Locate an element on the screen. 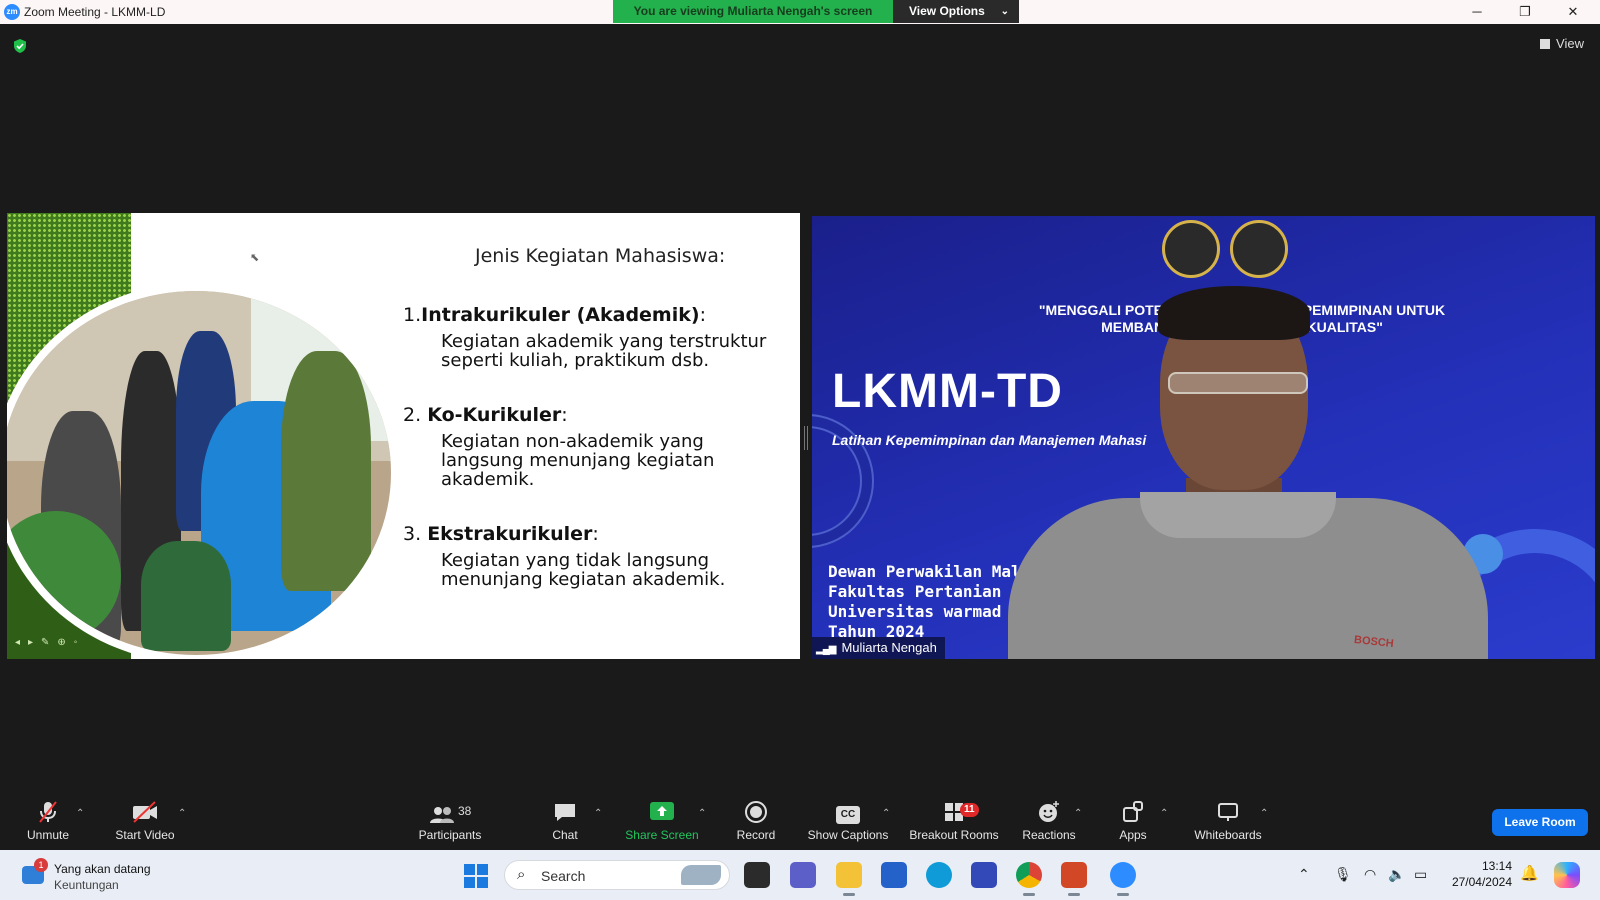 This screenshot has width=1600, height=900. encryption-shield-icon is located at coordinates (20, 46).